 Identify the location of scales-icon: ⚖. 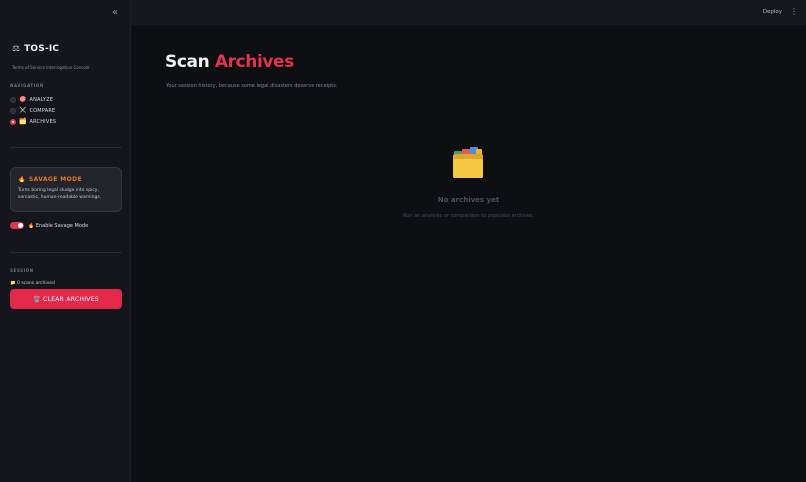
(16, 49).